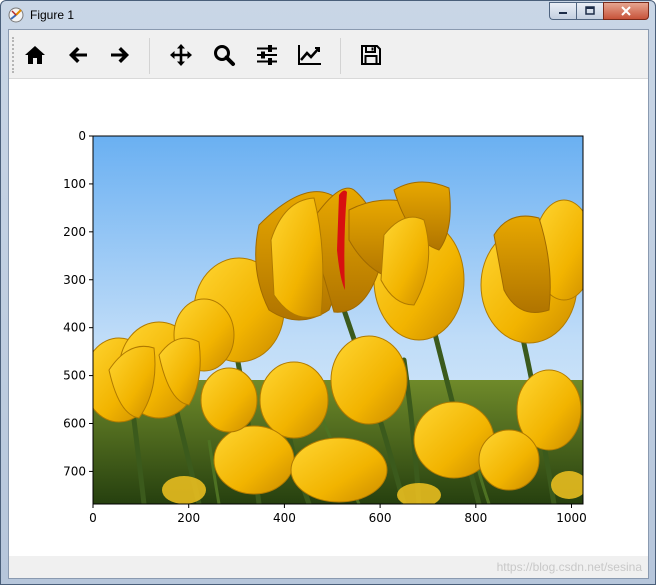  Describe the element at coordinates (16, 15) in the screenshot. I see `matplotlib-app-icon` at that location.